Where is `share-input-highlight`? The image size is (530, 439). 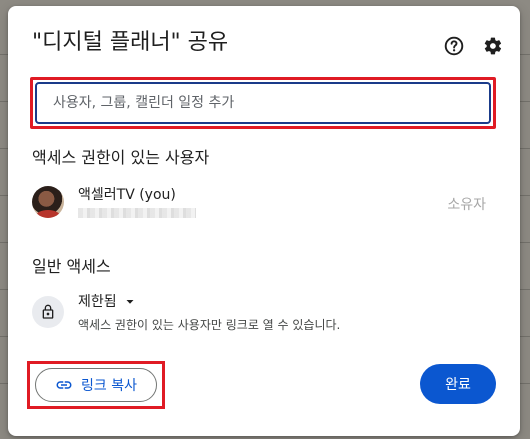 share-input-highlight is located at coordinates (263, 103).